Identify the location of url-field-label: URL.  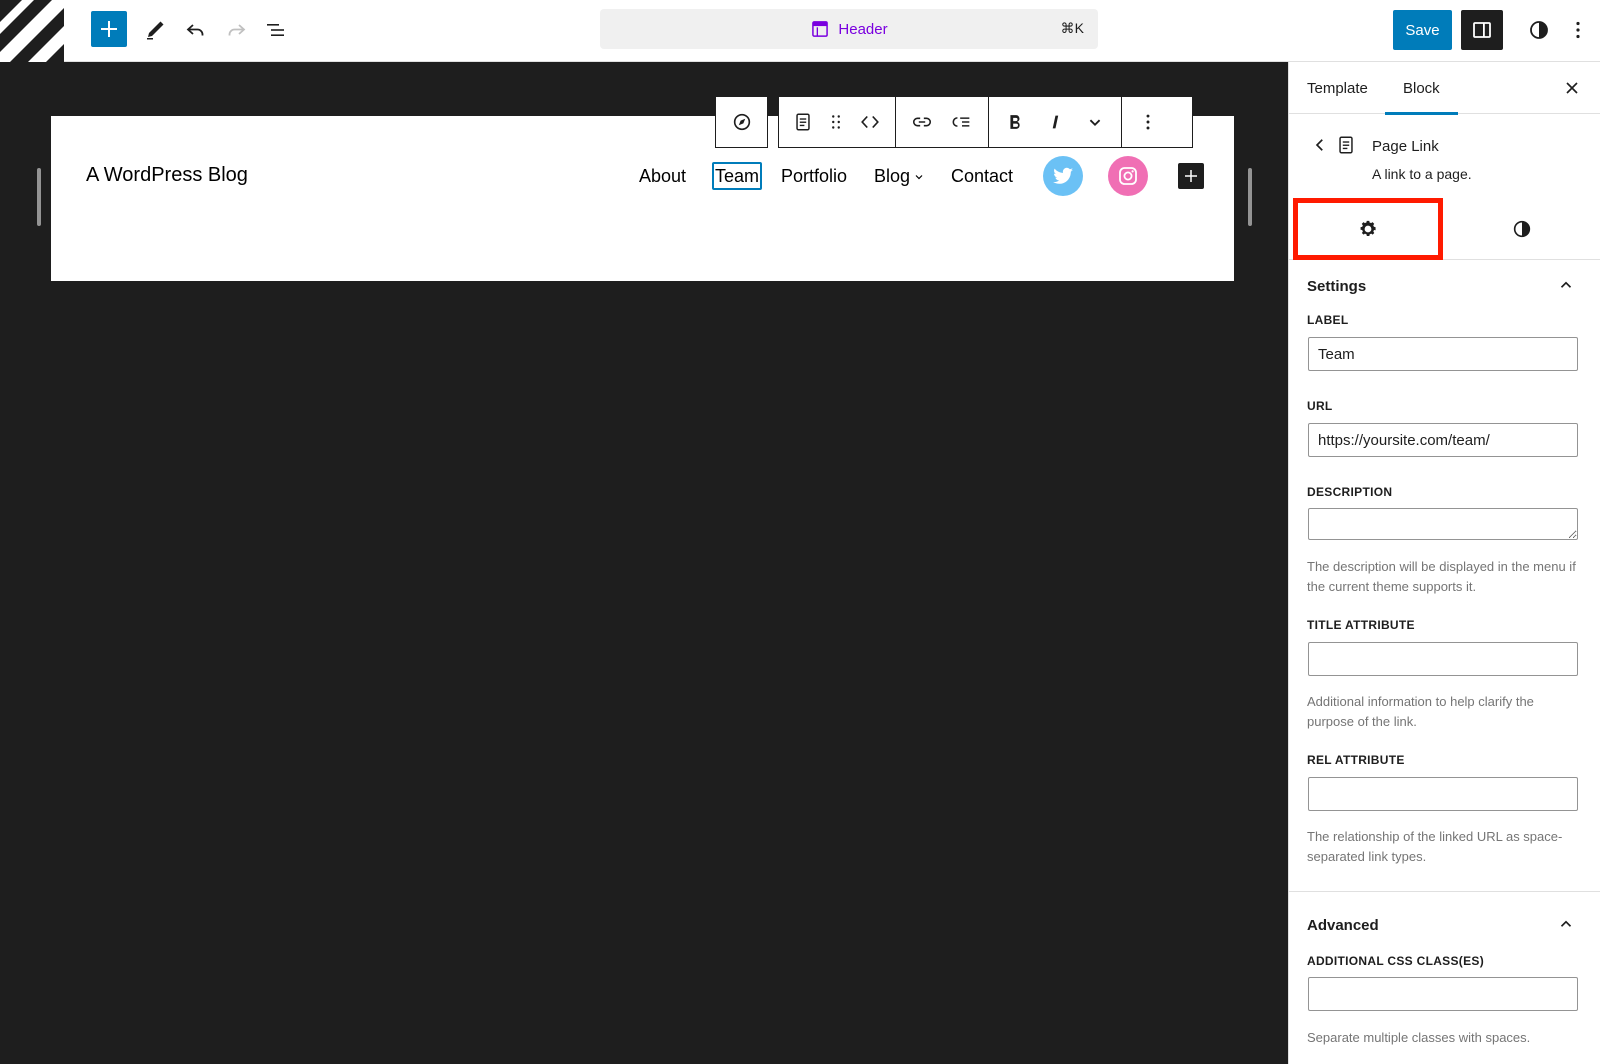
(1320, 406).